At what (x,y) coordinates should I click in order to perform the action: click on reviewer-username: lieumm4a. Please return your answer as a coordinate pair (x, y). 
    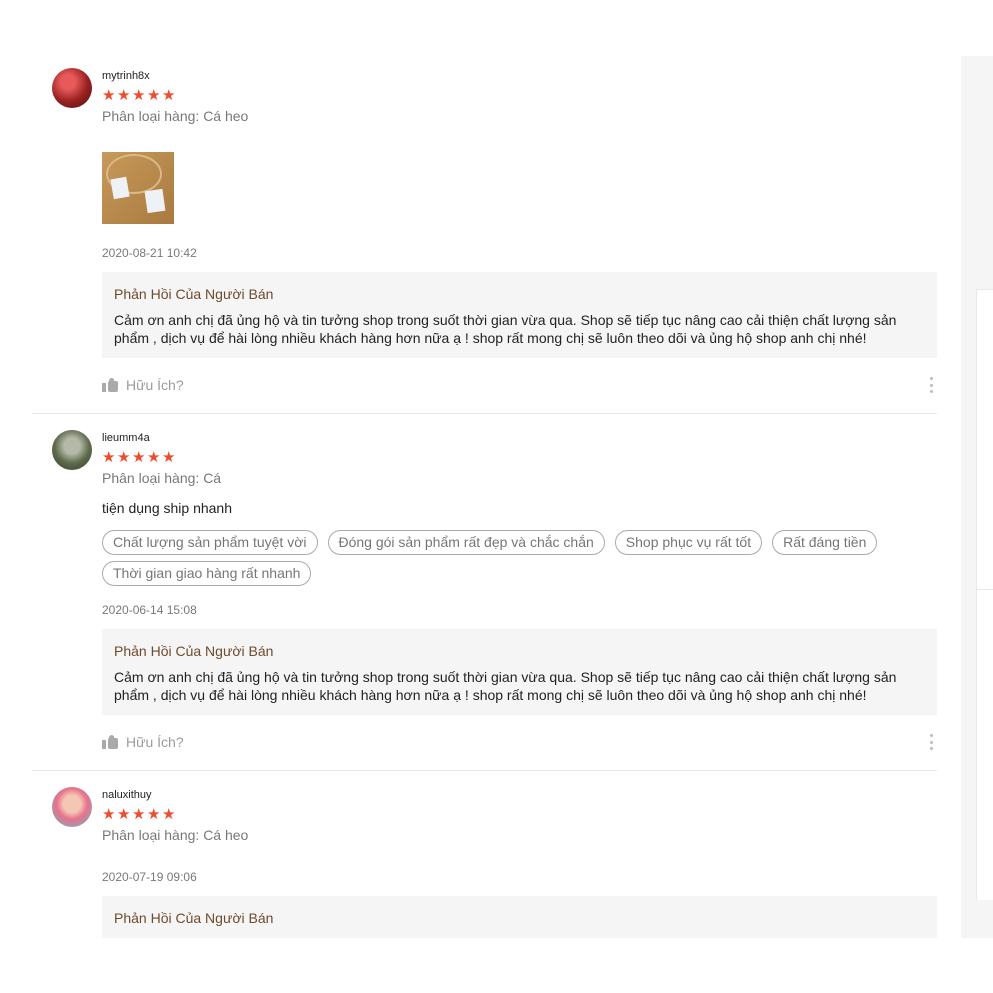
    Looking at the image, I should click on (126, 438).